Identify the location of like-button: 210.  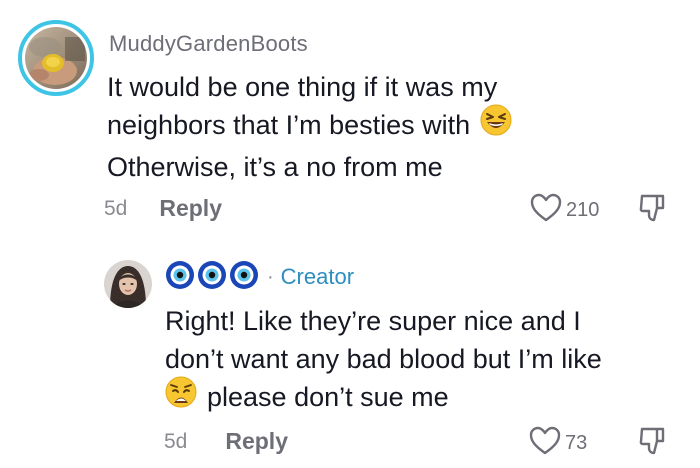
(564, 210).